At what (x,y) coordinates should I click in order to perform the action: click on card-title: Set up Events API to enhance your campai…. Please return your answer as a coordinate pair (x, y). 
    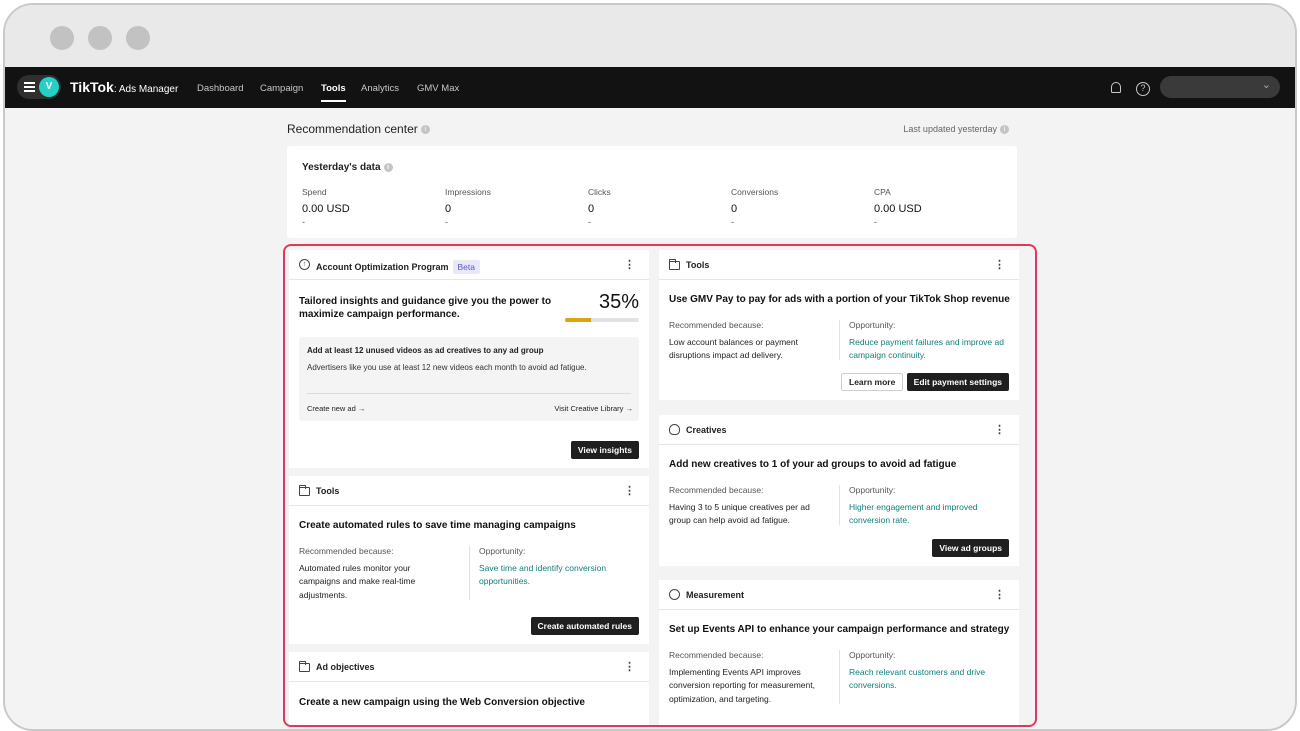
    Looking at the image, I should click on (839, 629).